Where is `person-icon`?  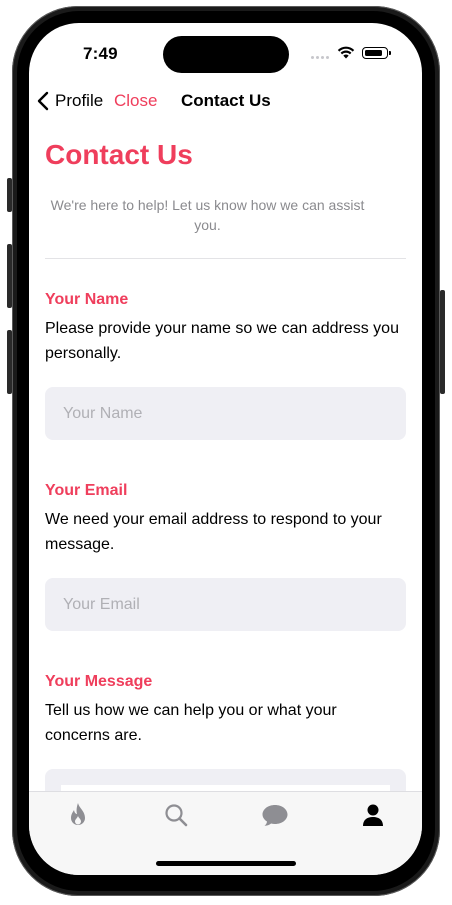 person-icon is located at coordinates (373, 815).